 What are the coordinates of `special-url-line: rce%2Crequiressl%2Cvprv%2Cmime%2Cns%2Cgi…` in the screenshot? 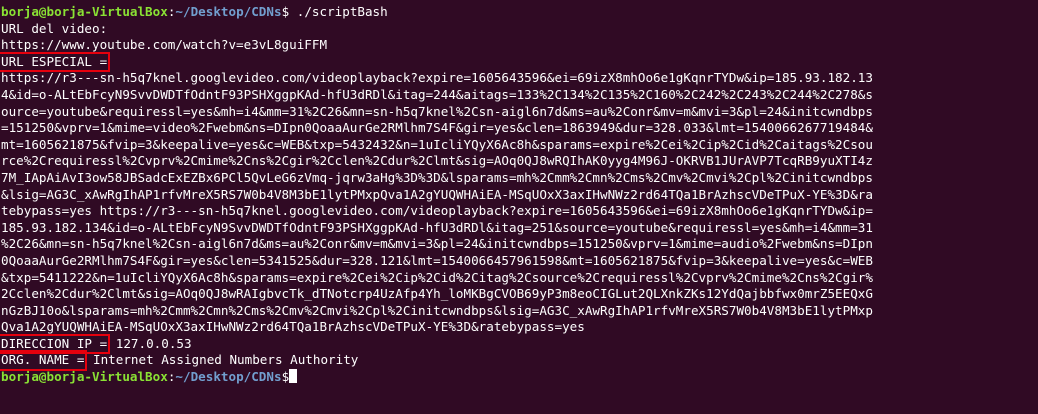 It's located at (437, 161).